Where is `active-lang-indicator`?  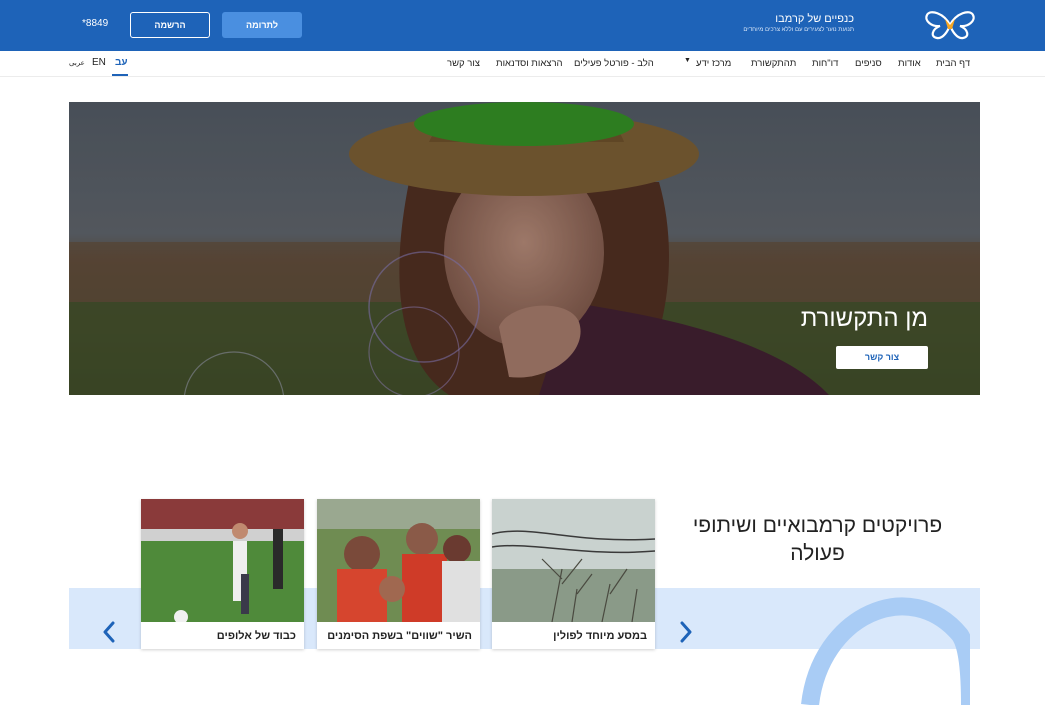 active-lang-indicator is located at coordinates (120, 75).